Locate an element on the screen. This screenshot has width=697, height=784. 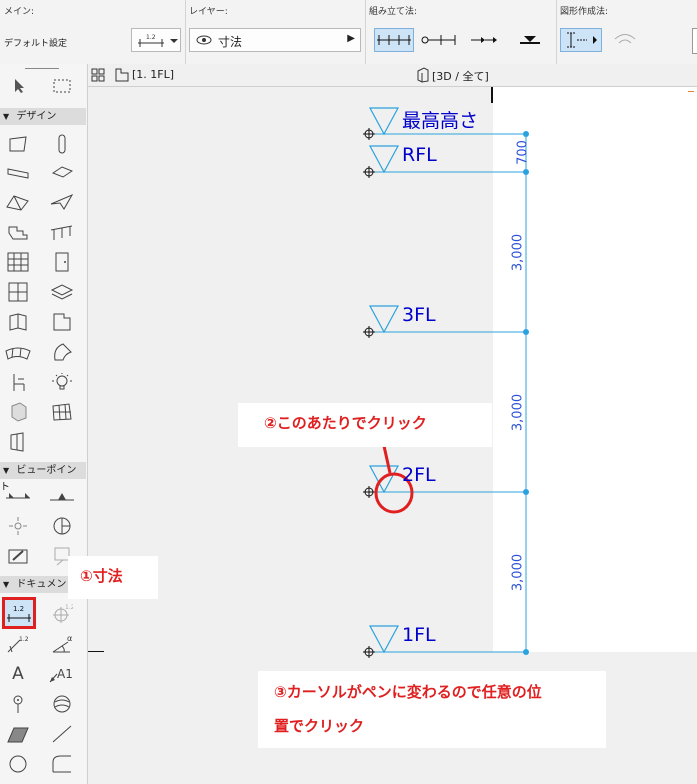
arrow-pointer-icon is located at coordinates (19, 86).